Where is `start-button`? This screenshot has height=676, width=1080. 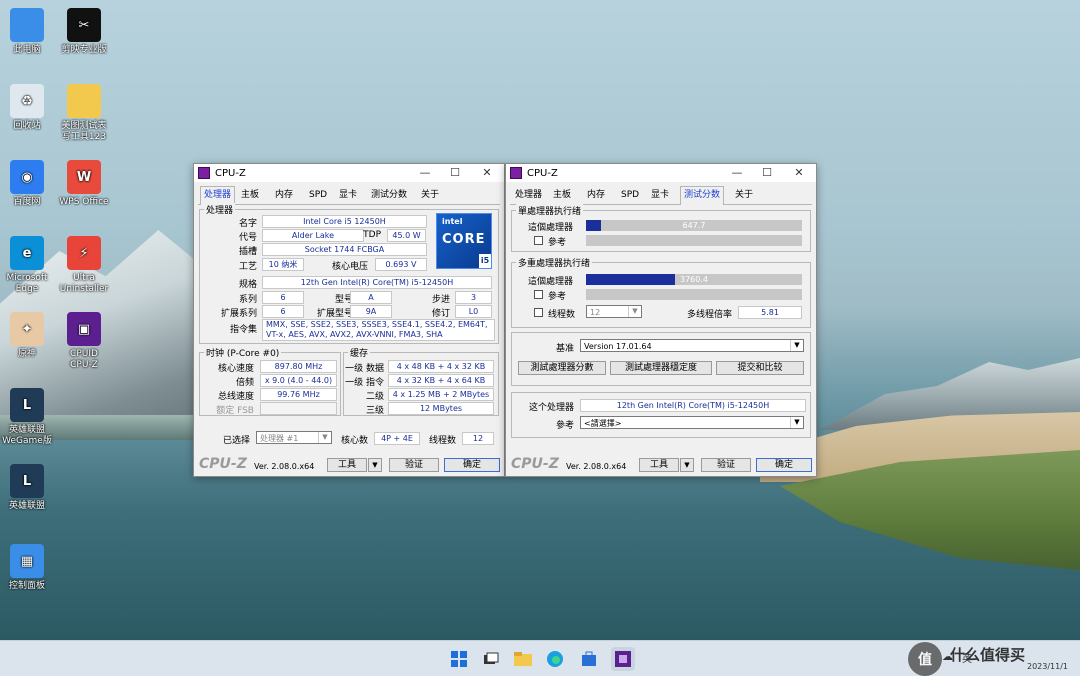 start-button is located at coordinates (459, 659).